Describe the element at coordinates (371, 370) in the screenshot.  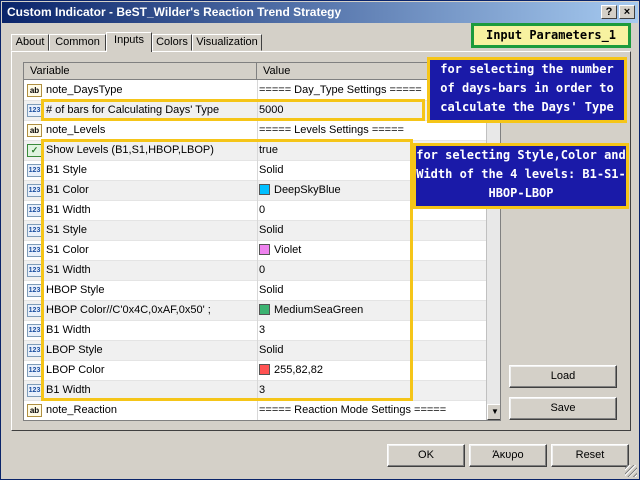
I see `value-cell: 255,82,82` at that location.